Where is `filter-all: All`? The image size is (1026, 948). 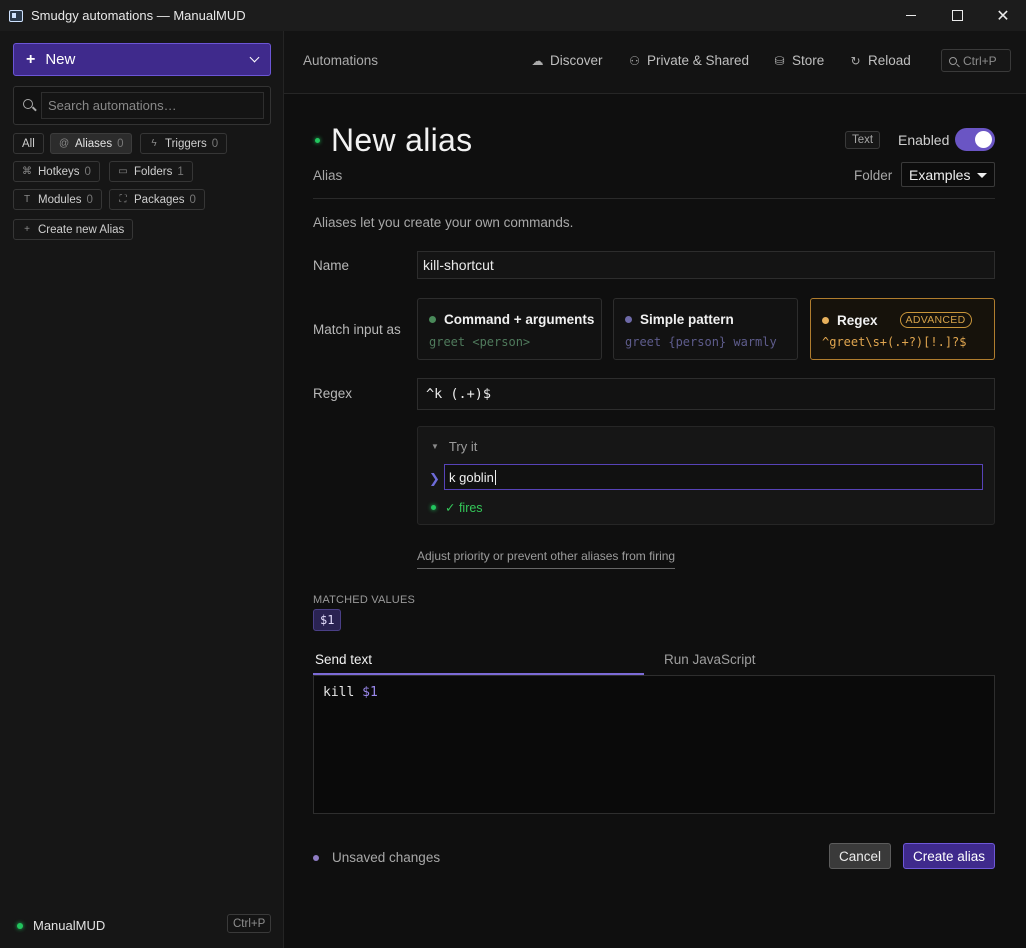 filter-all: All is located at coordinates (28, 143).